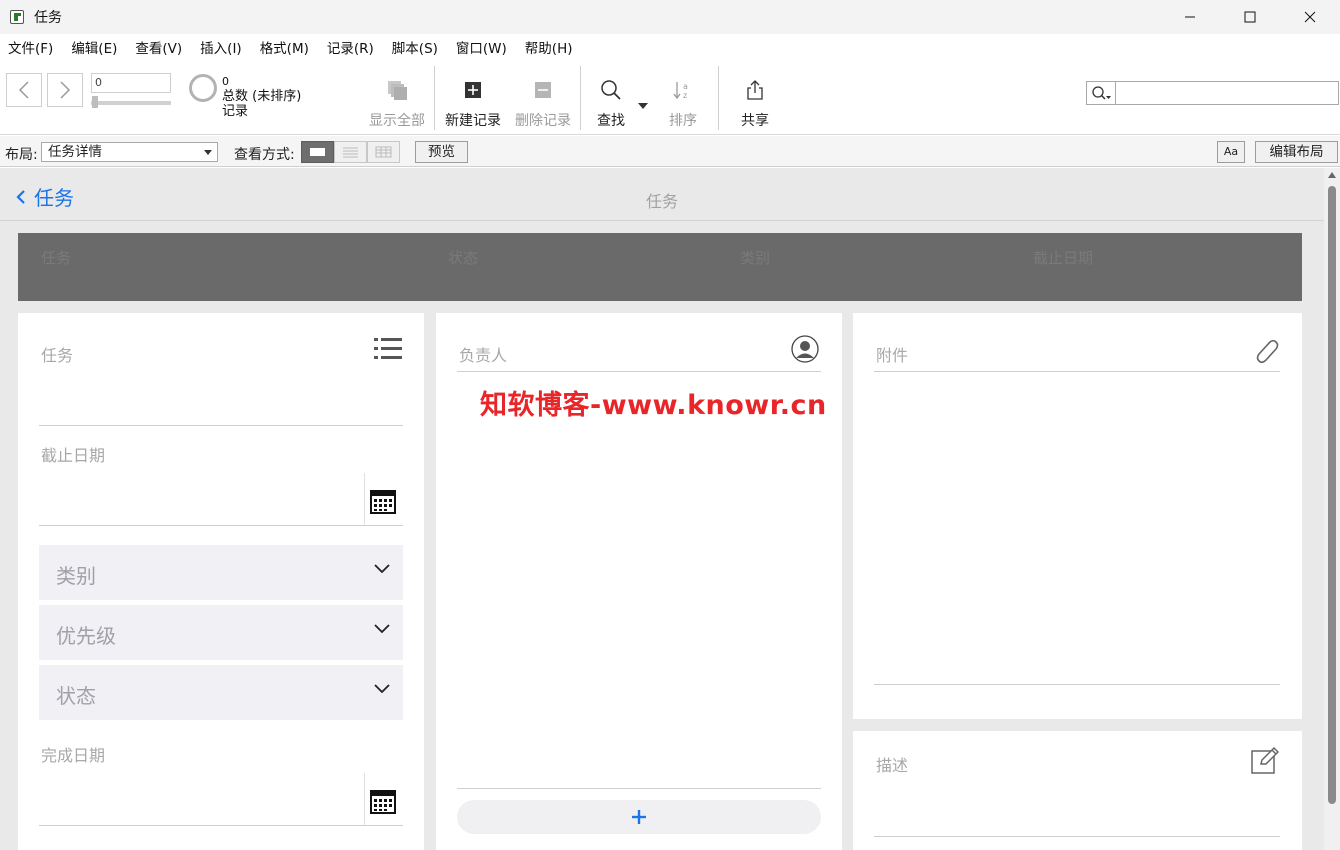 The height and width of the screenshot is (850, 1340). Describe the element at coordinates (76, 696) in the screenshot. I see `status-dropdown-label: 状态` at that location.